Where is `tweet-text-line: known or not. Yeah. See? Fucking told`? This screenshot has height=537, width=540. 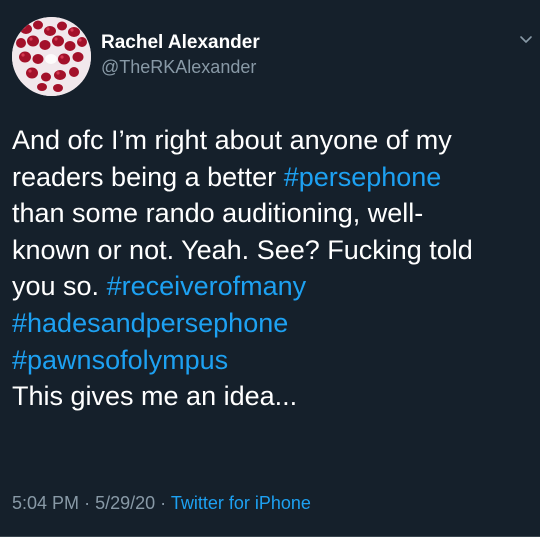 tweet-text-line: known or not. Yeah. See? Fucking told is located at coordinates (272, 250).